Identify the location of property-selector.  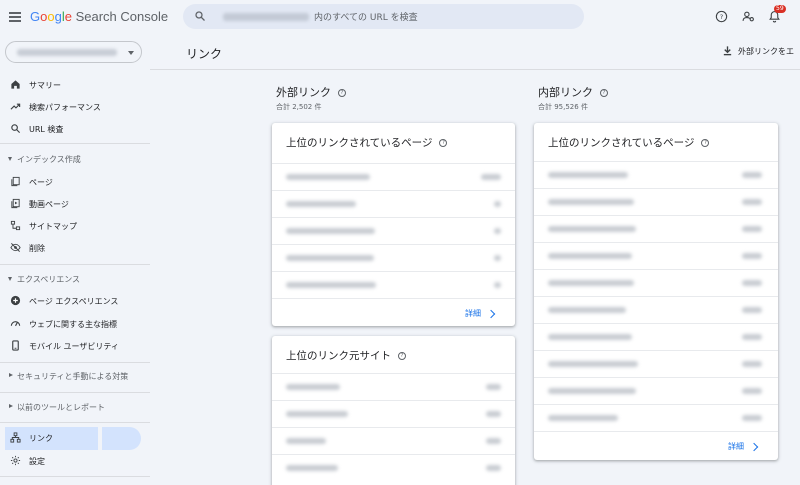
(73, 52).